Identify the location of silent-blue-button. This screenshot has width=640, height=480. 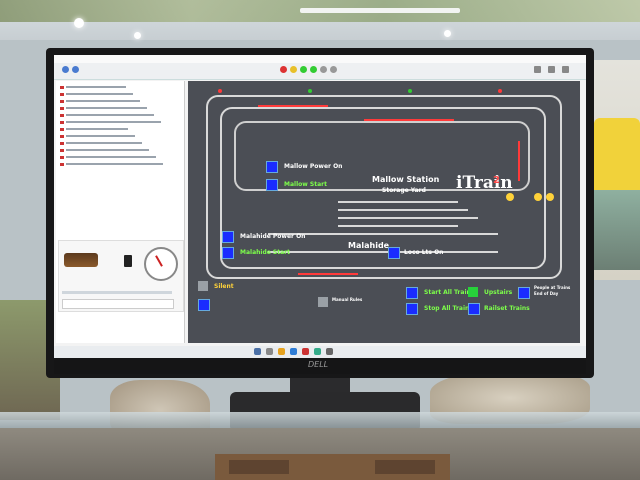
(204, 305).